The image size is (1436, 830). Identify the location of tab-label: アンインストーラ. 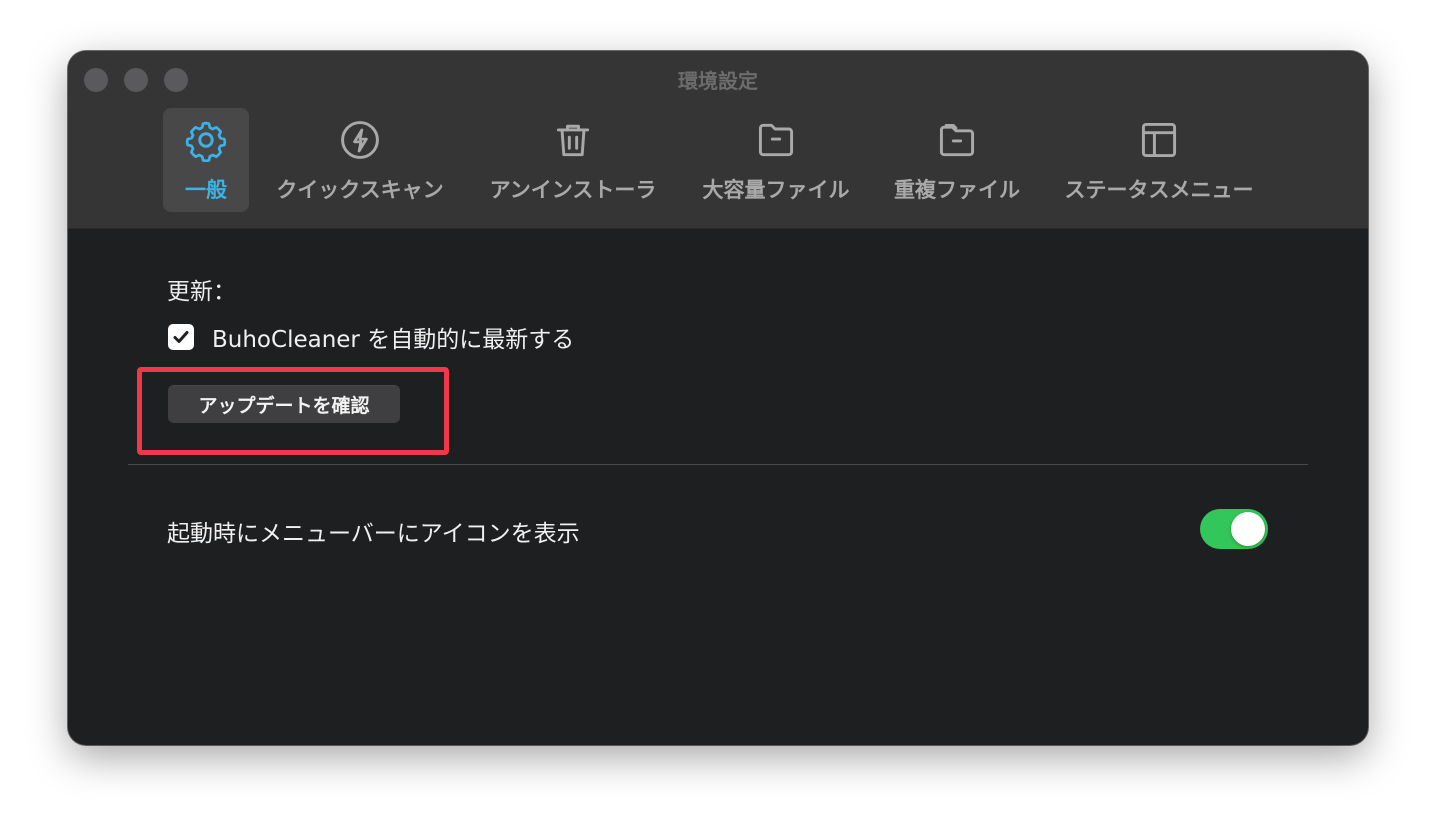
(573, 190).